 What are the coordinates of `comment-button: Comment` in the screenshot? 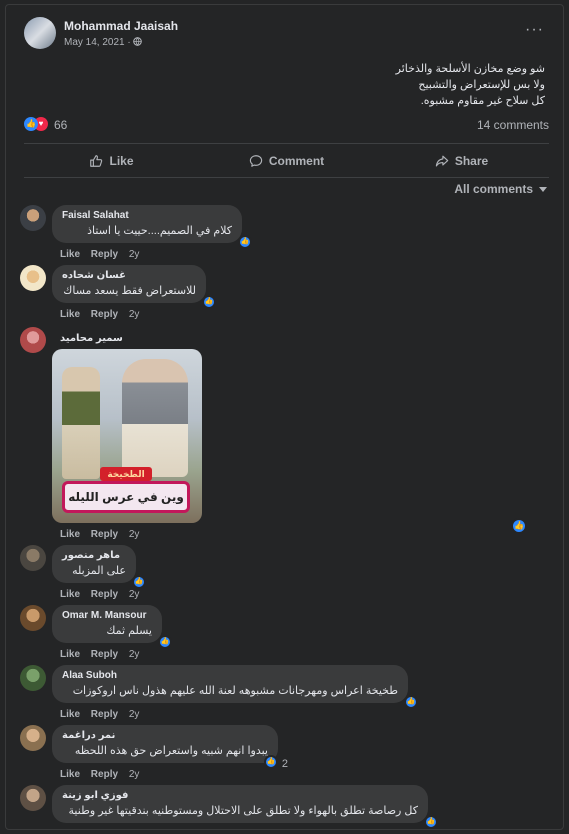 It's located at (286, 161).